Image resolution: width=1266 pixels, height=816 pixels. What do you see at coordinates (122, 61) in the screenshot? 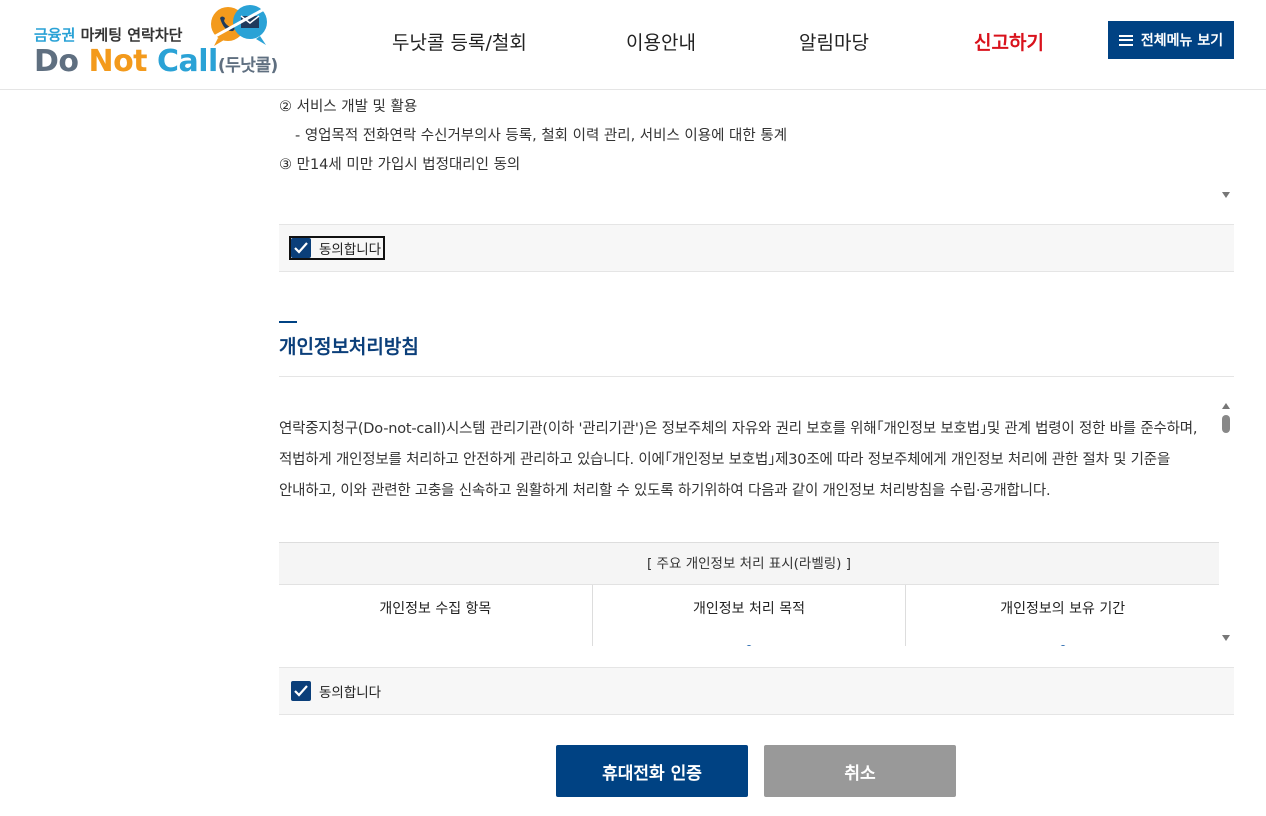
I see `logo-word-not: Not` at bounding box center [122, 61].